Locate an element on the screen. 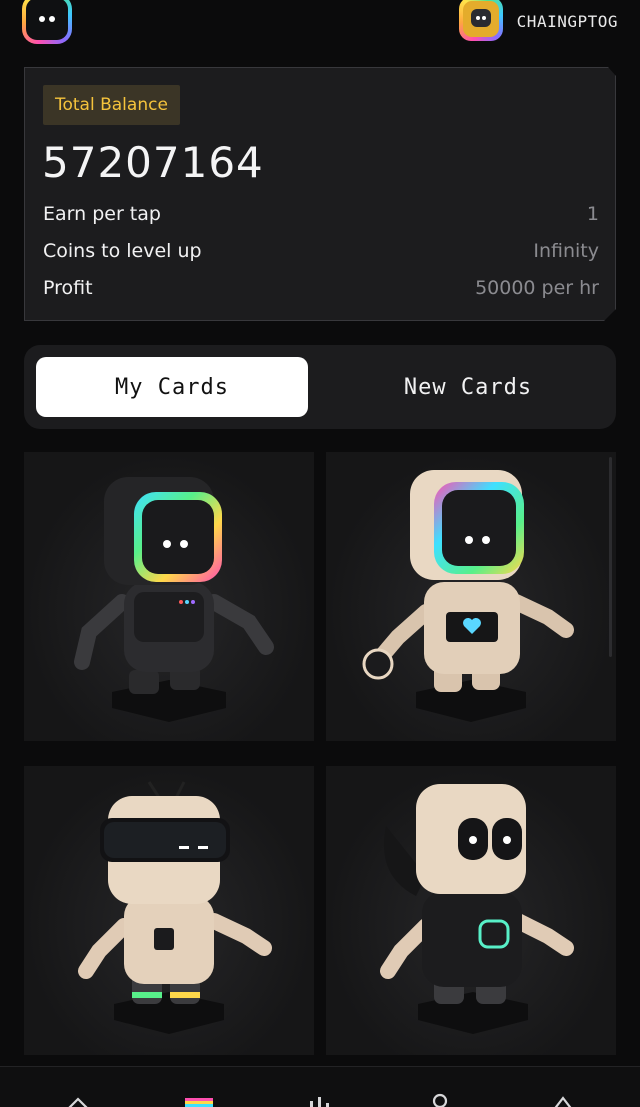  avatar-face is located at coordinates (480, 19).